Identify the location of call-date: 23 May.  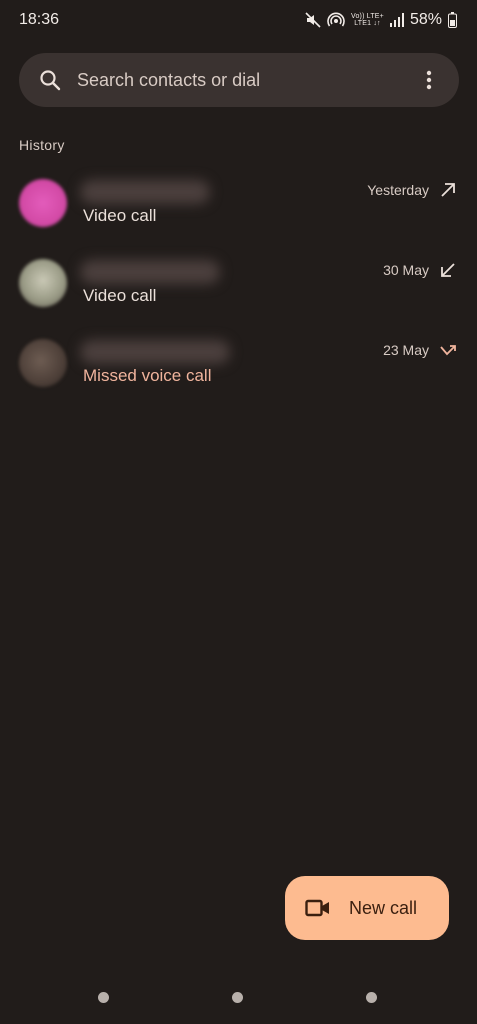
(406, 350).